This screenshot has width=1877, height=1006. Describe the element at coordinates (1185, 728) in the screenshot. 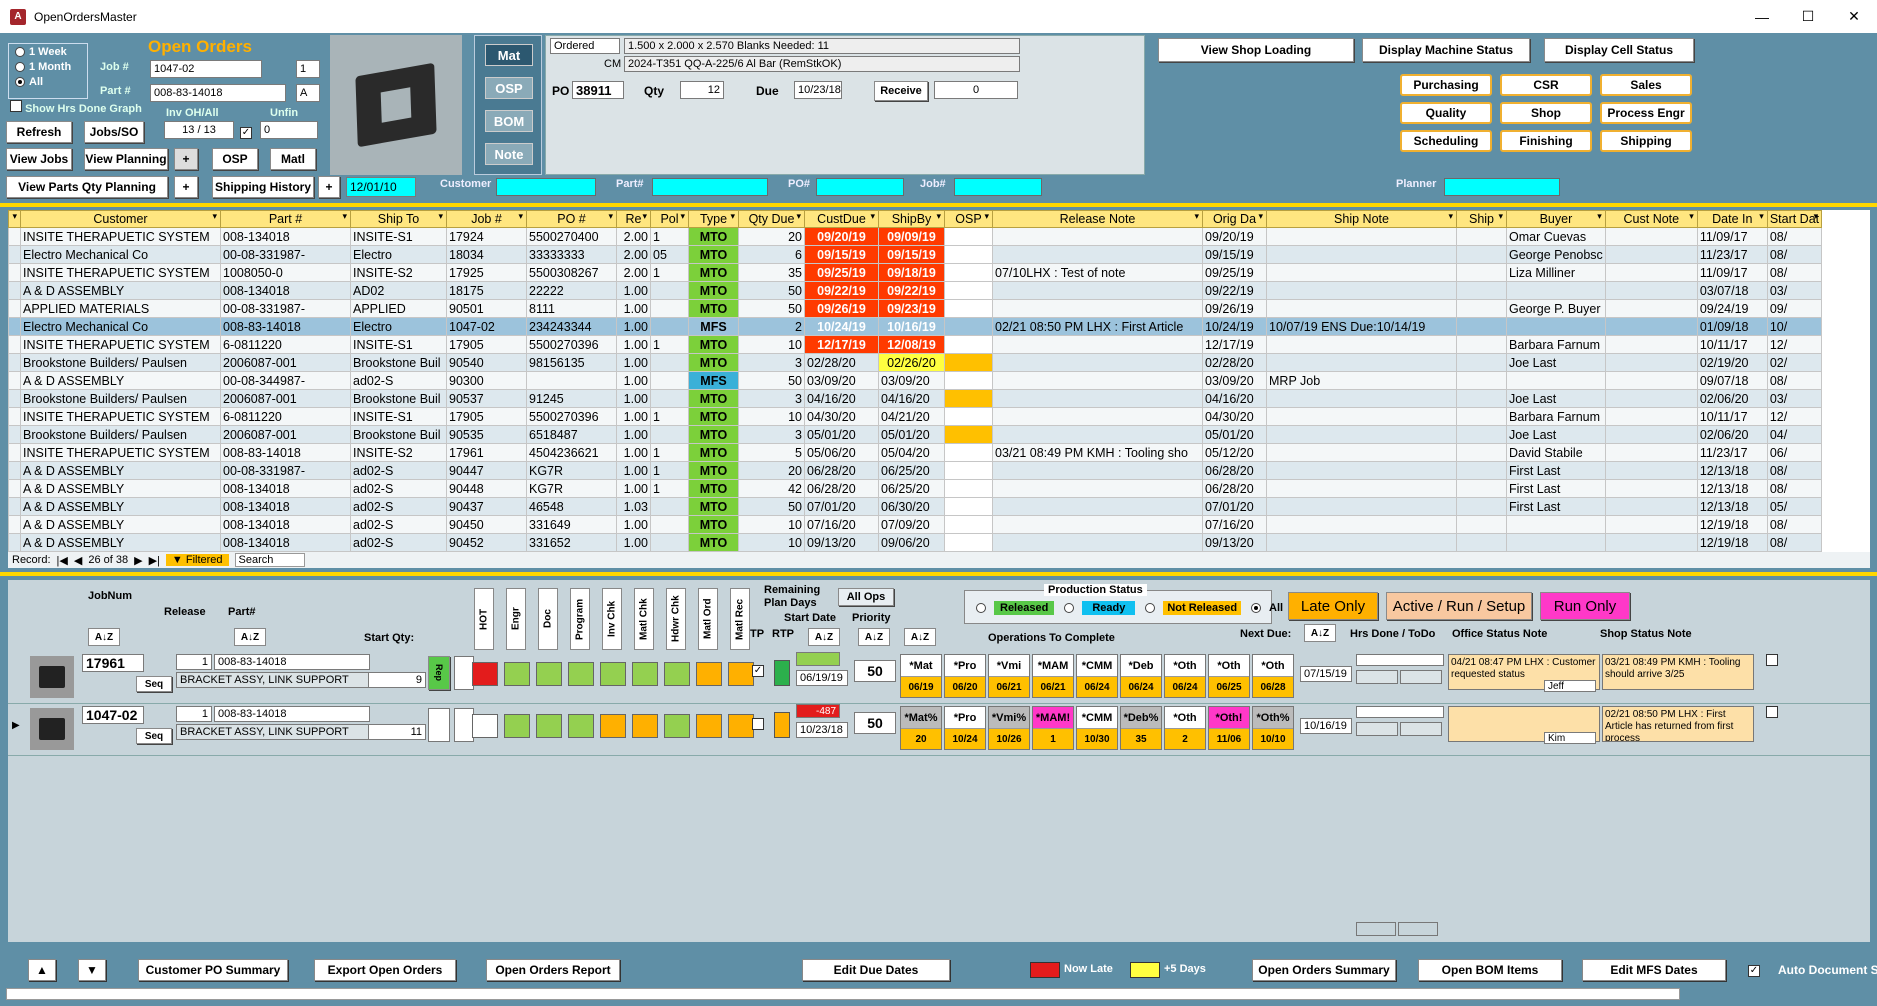

I see `operation-cell: *Oth 2` at that location.